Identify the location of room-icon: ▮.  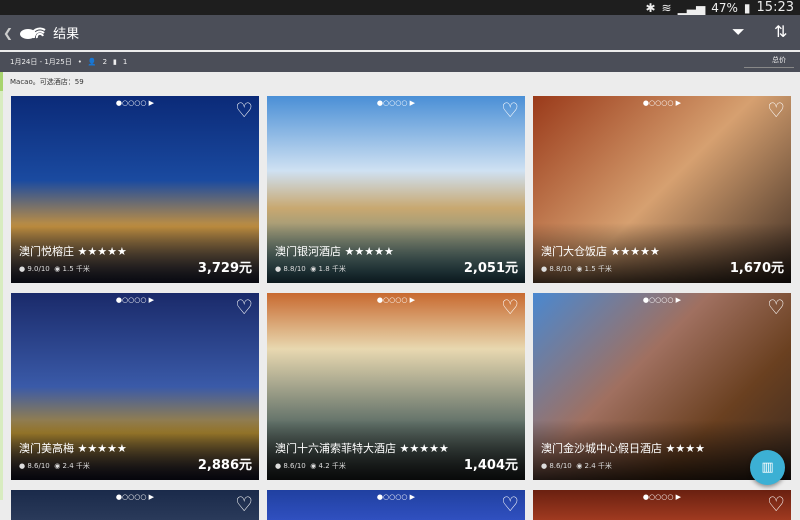
(115, 62).